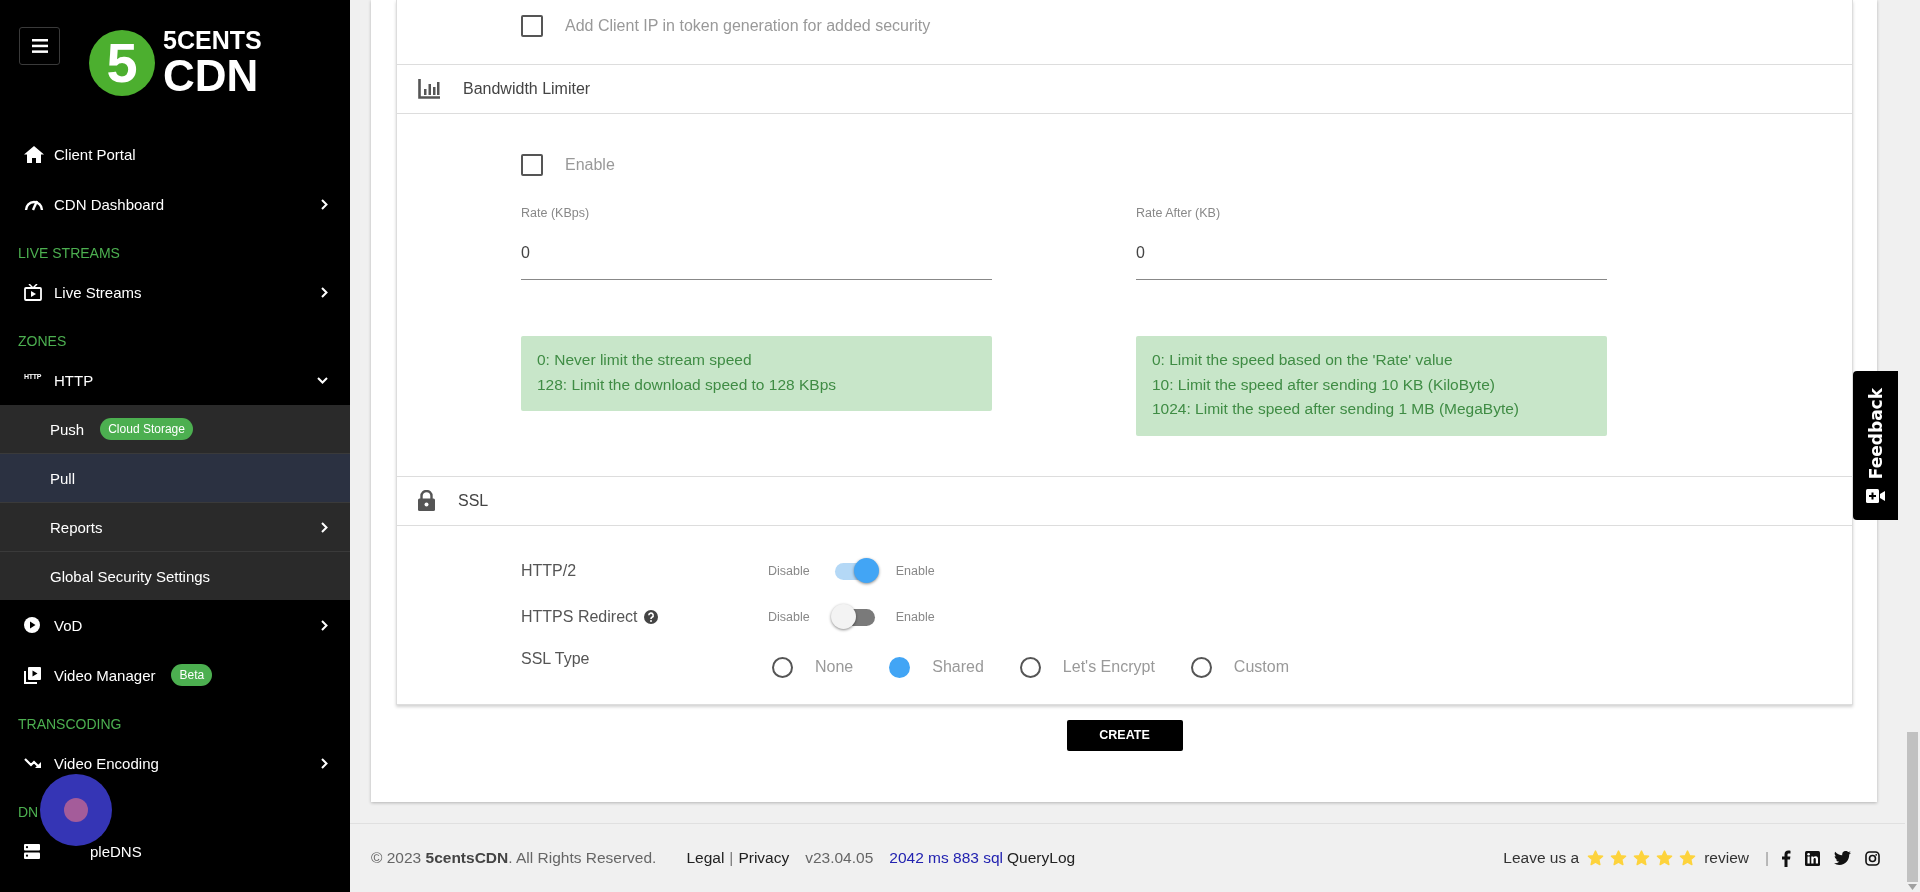 The height and width of the screenshot is (892, 1920). Describe the element at coordinates (426, 500) in the screenshot. I see `lock-icon` at that location.